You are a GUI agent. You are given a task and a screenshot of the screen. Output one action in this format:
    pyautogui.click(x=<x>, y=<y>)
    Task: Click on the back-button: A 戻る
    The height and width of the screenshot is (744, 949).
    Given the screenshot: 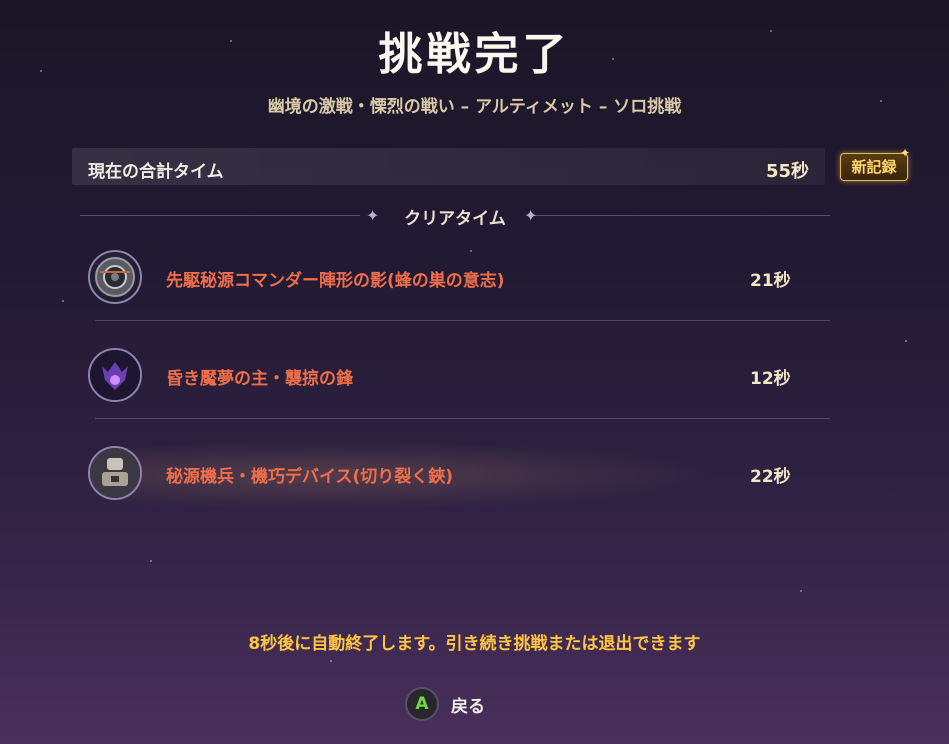 What is the action you would take?
    pyautogui.click(x=445, y=704)
    